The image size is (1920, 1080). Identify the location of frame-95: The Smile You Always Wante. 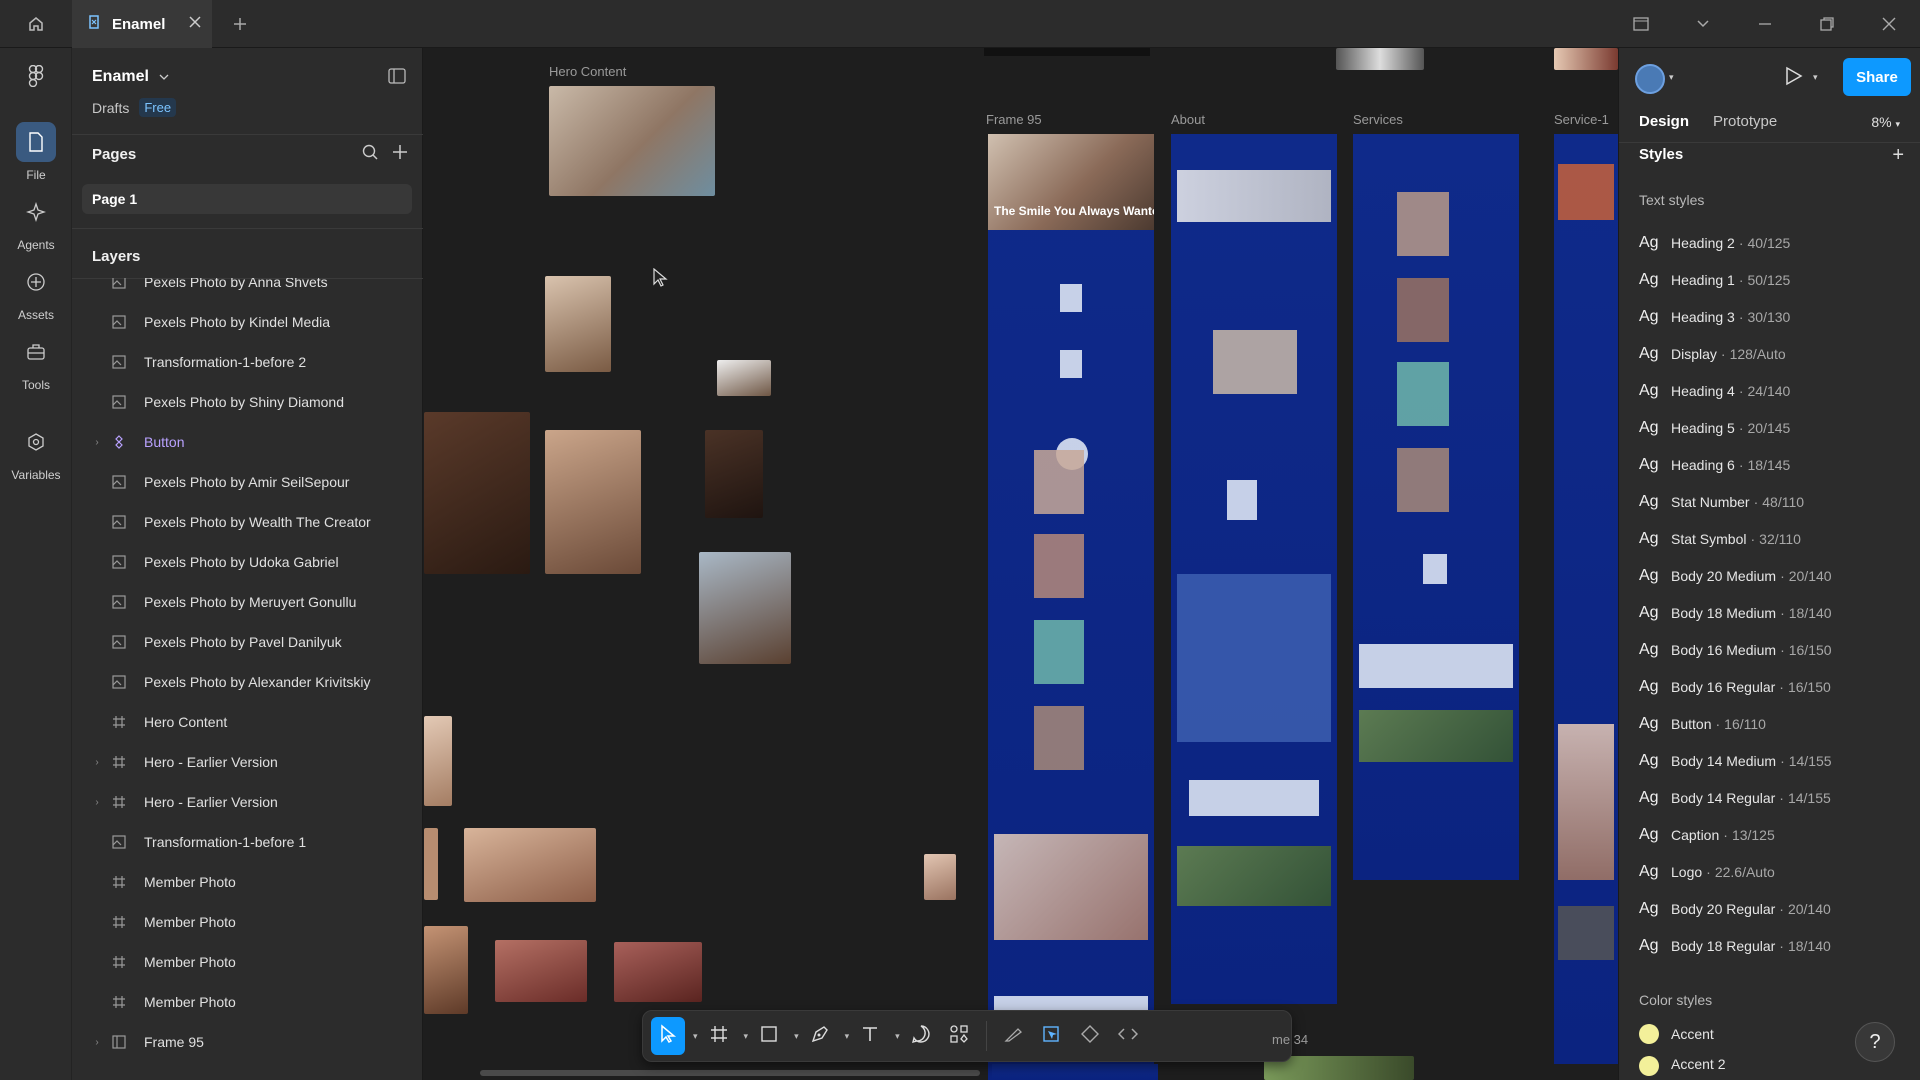
(1071, 607).